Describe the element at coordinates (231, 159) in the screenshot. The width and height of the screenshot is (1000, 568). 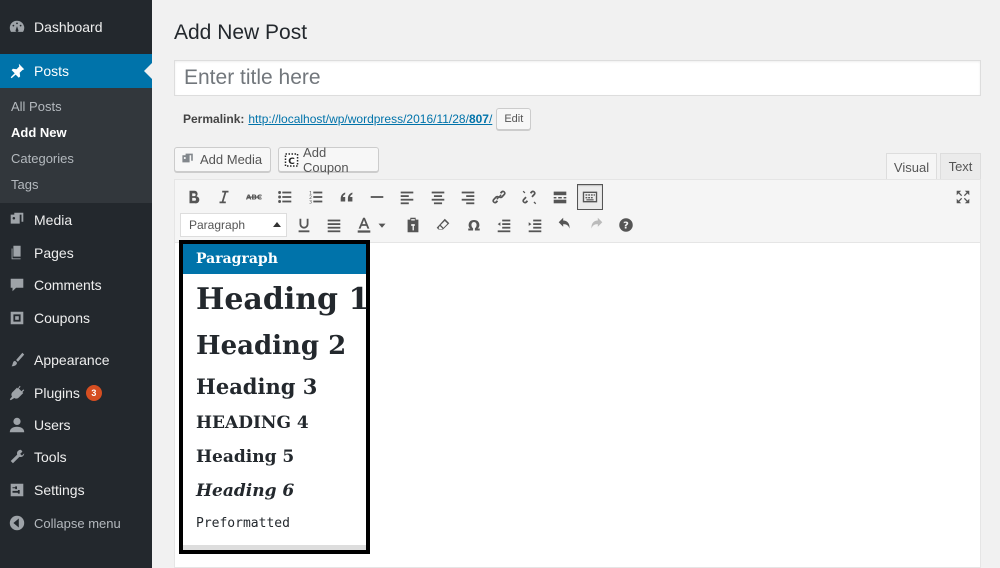
I see `add-media-label: Add Media` at that location.